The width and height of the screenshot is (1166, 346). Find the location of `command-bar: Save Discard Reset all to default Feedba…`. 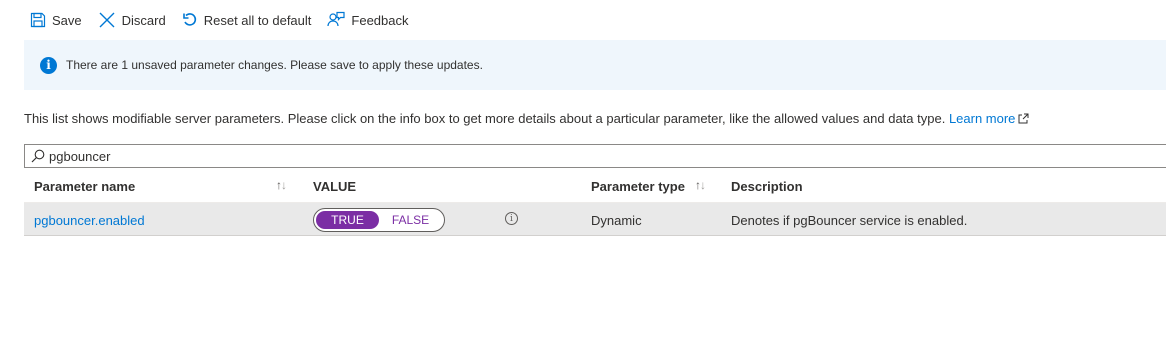

command-bar: Save Discard Reset all to default Feedba… is located at coordinates (220, 20).